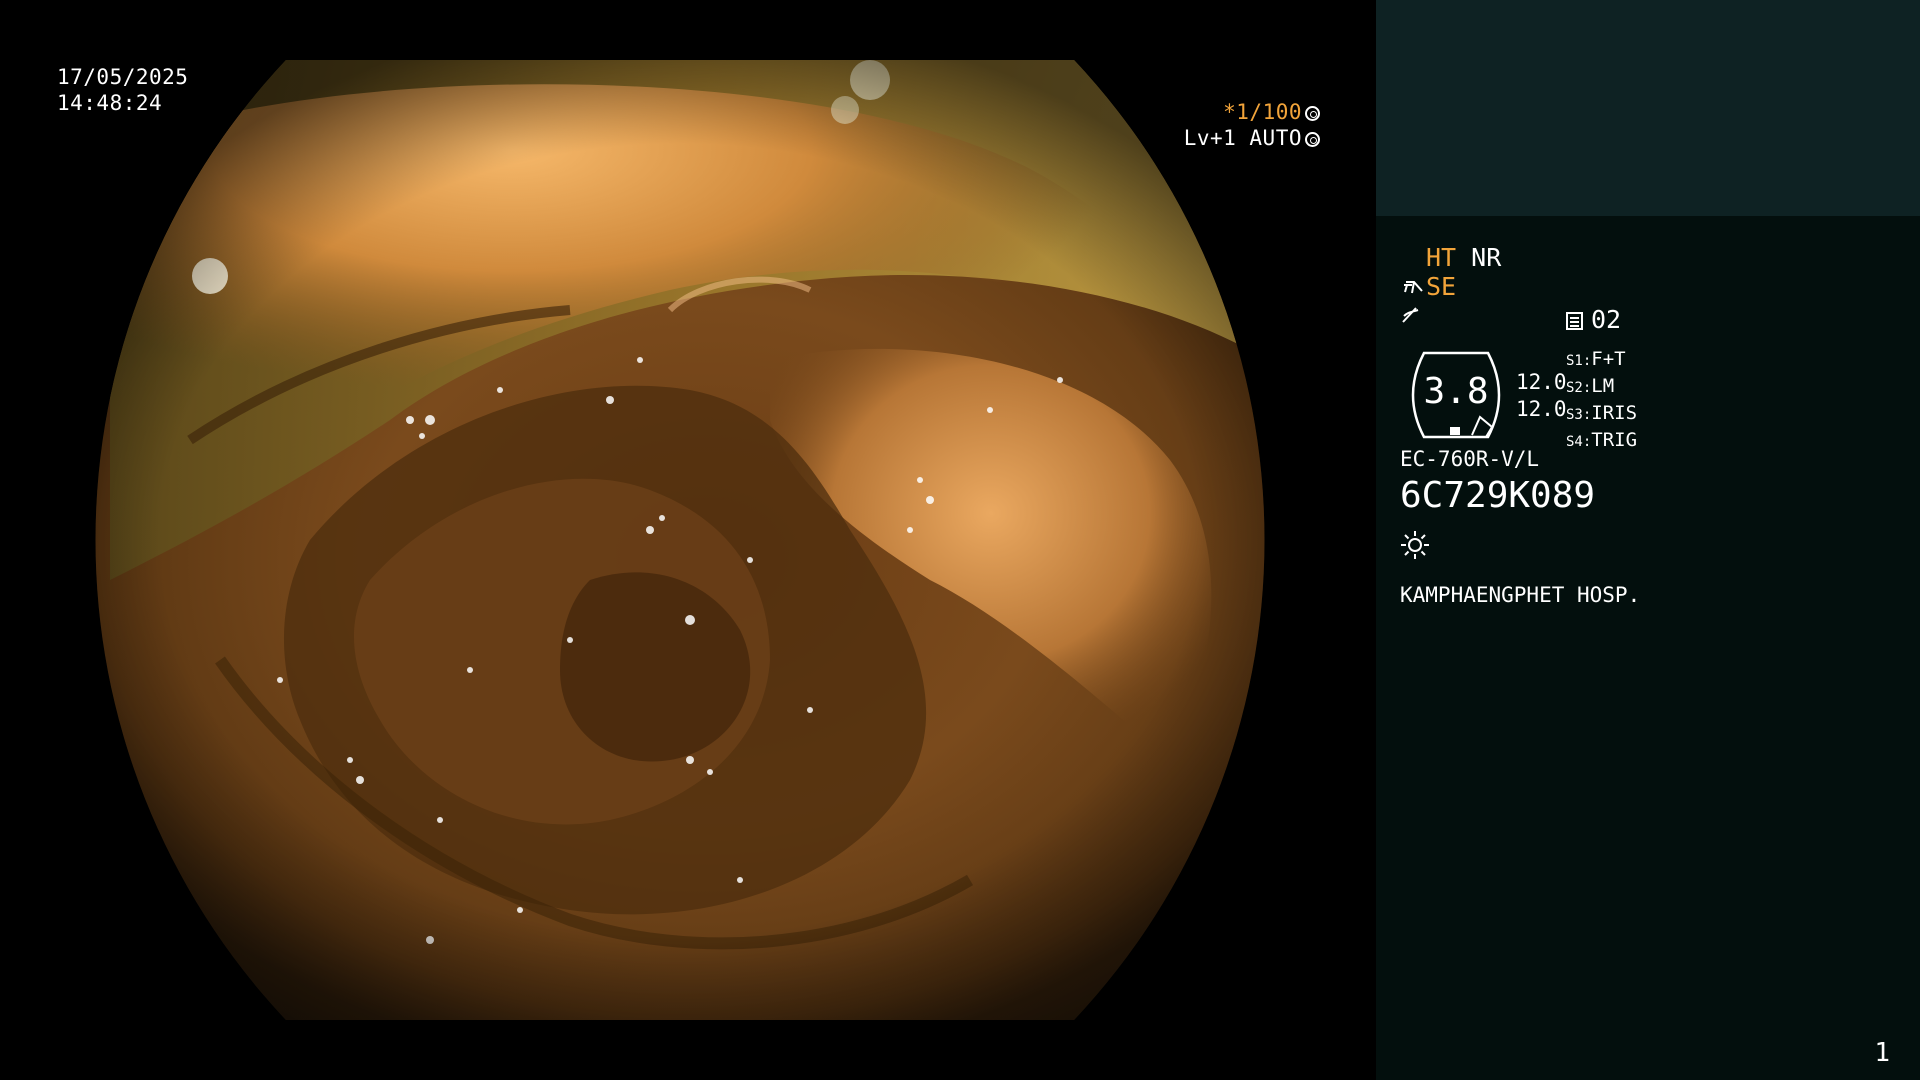 The width and height of the screenshot is (1920, 1080). I want to click on status-panel-header, so click(1648, 108).